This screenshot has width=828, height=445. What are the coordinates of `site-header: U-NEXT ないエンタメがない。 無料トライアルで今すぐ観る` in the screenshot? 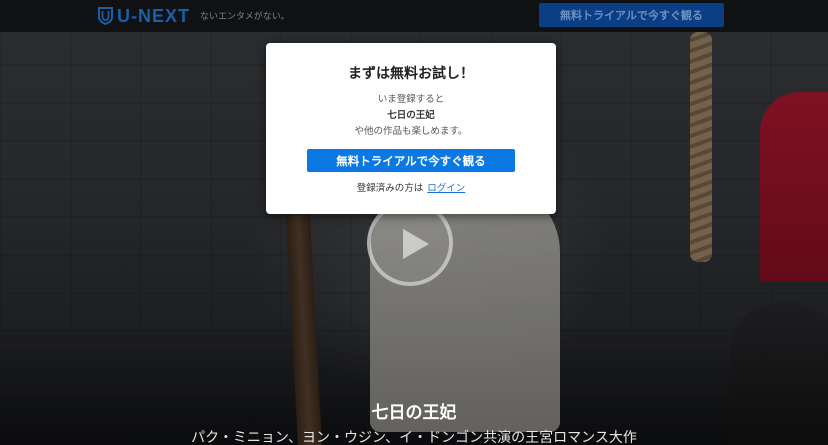 It's located at (414, 16).